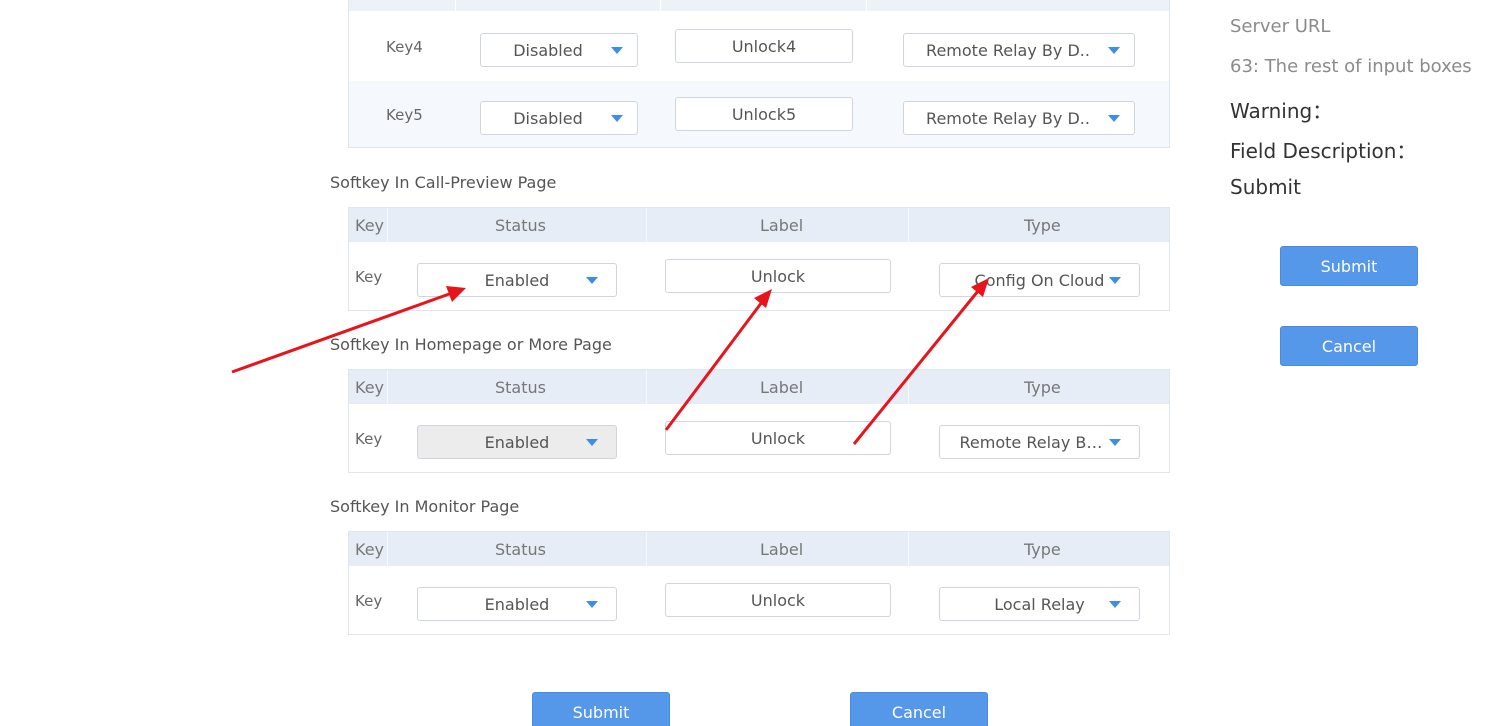 Image resolution: width=1488 pixels, height=726 pixels. What do you see at coordinates (919, 709) in the screenshot?
I see `cancel-button: Cancel` at bounding box center [919, 709].